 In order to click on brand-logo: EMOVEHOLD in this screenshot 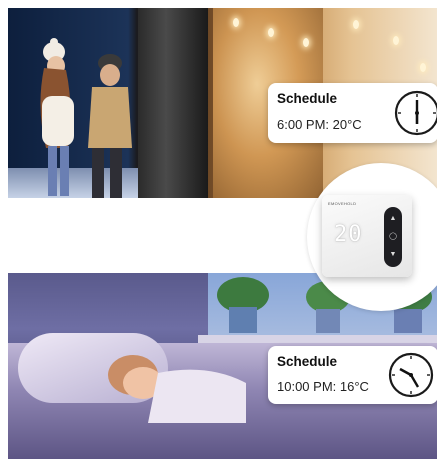, I will do `click(342, 203)`.